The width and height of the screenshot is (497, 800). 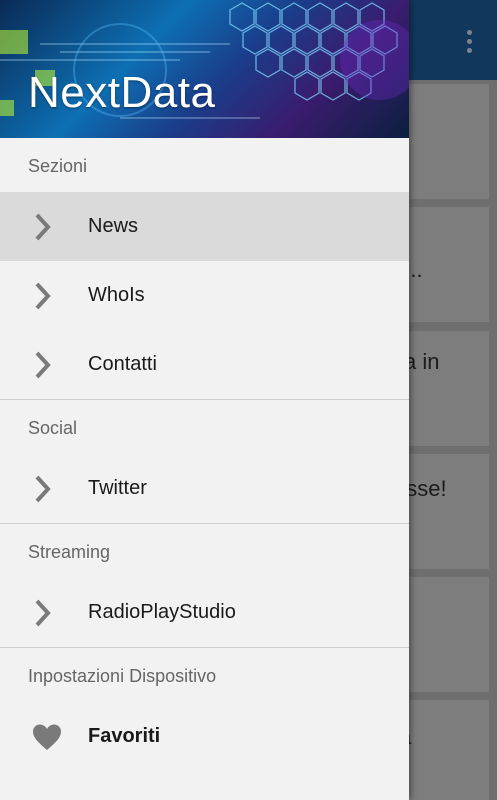 I want to click on section-header-impostazioni: Inpostazioni Dispositivo, so click(x=122, y=676).